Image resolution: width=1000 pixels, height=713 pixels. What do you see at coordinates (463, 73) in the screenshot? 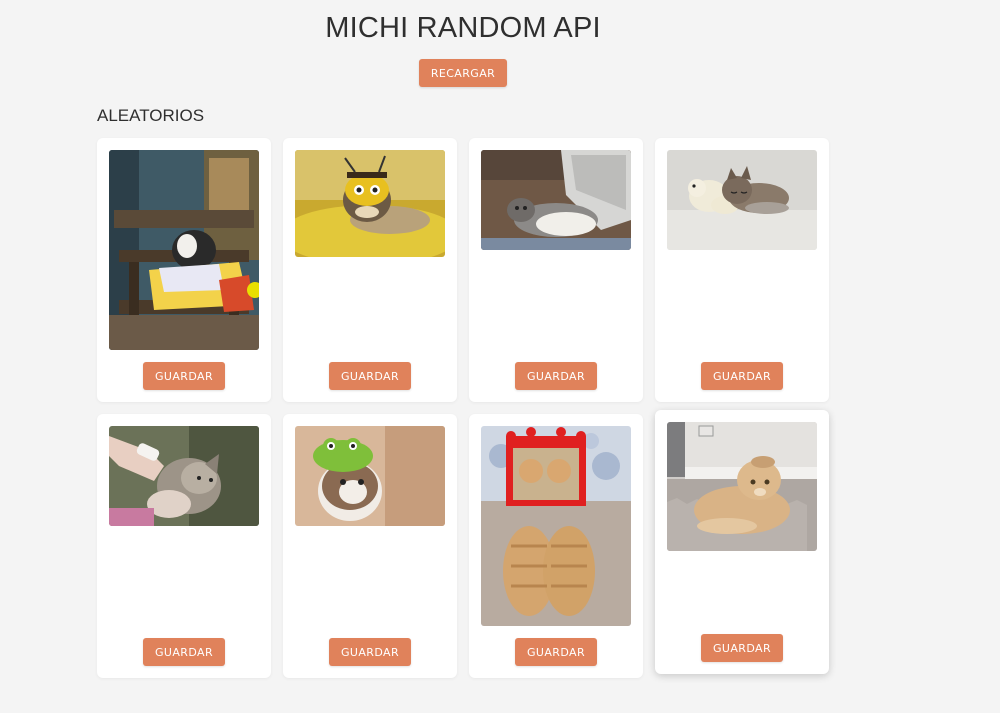
I see `reload-button: RECARGAR` at bounding box center [463, 73].